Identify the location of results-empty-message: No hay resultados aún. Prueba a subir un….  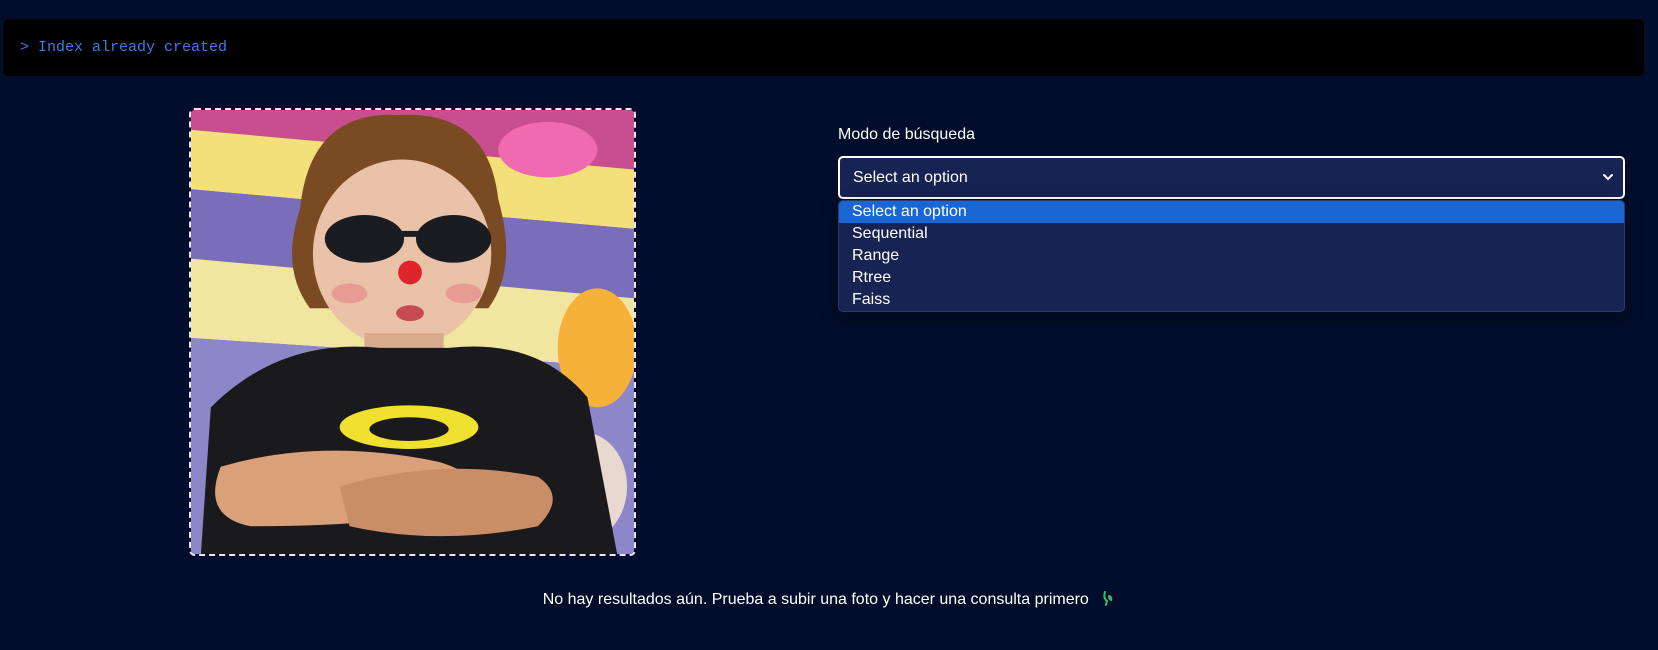
(815, 599).